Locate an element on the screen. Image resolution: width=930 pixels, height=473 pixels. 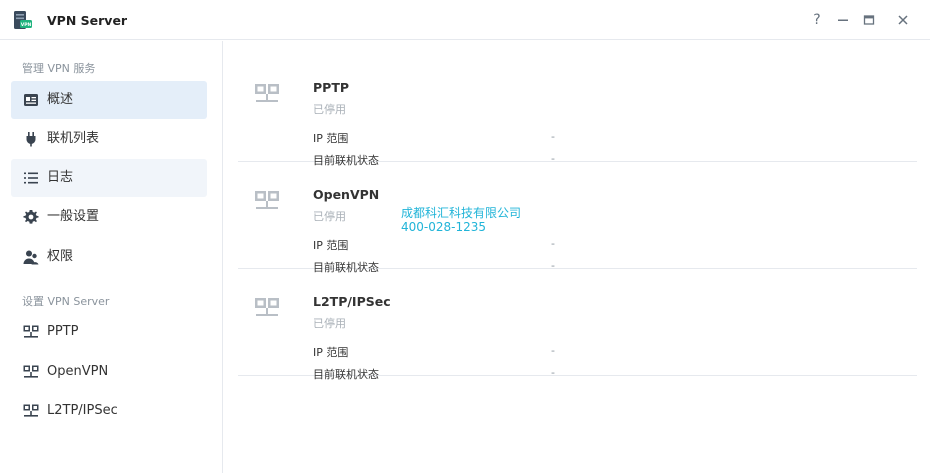
section-label-manage: 管理 VPN 服务 is located at coordinates (59, 68).